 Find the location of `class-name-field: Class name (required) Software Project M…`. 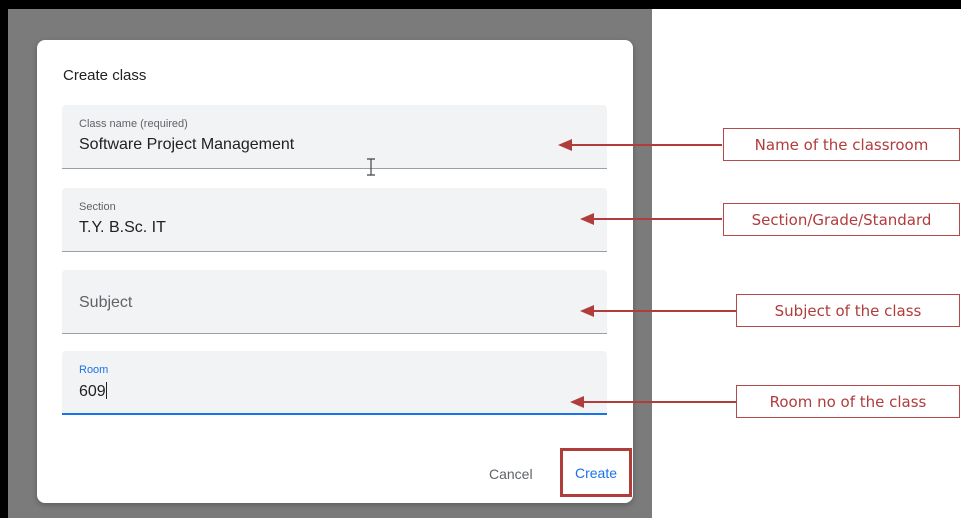

class-name-field: Class name (required) Software Project M… is located at coordinates (334, 137).